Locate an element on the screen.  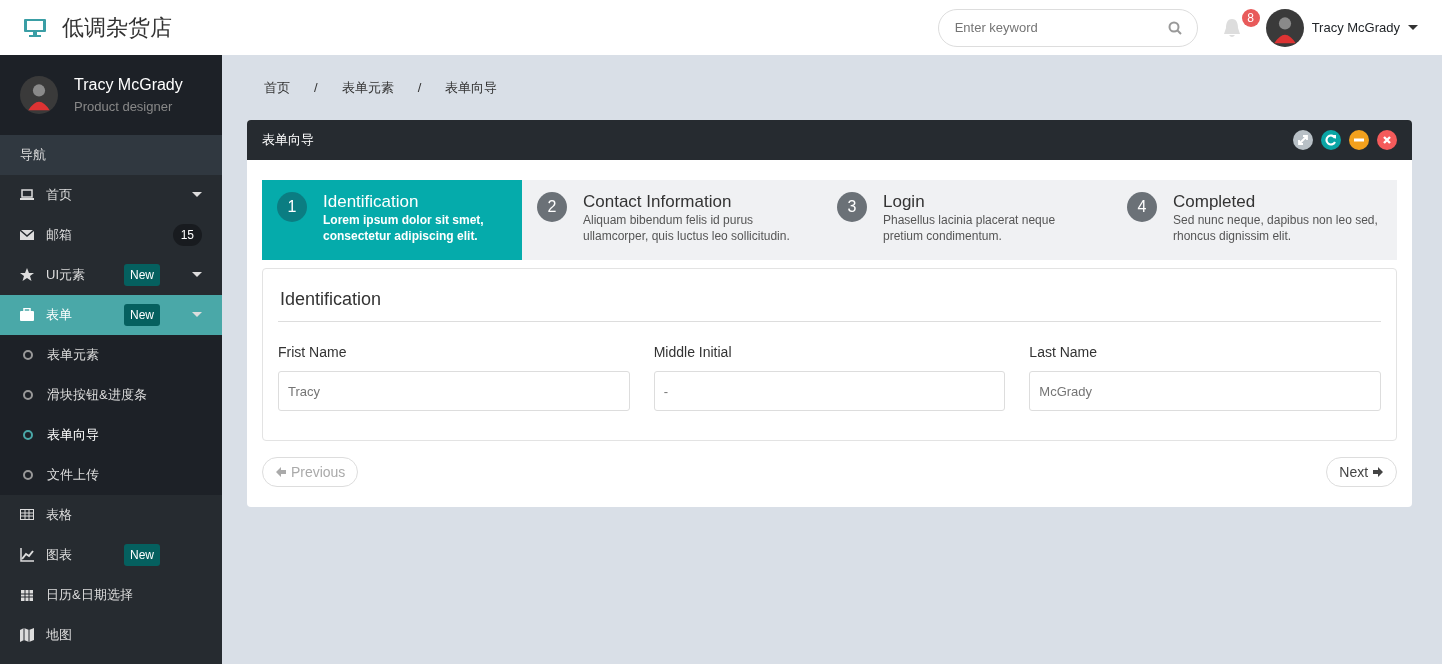
refresh-button is located at coordinates (1331, 140).